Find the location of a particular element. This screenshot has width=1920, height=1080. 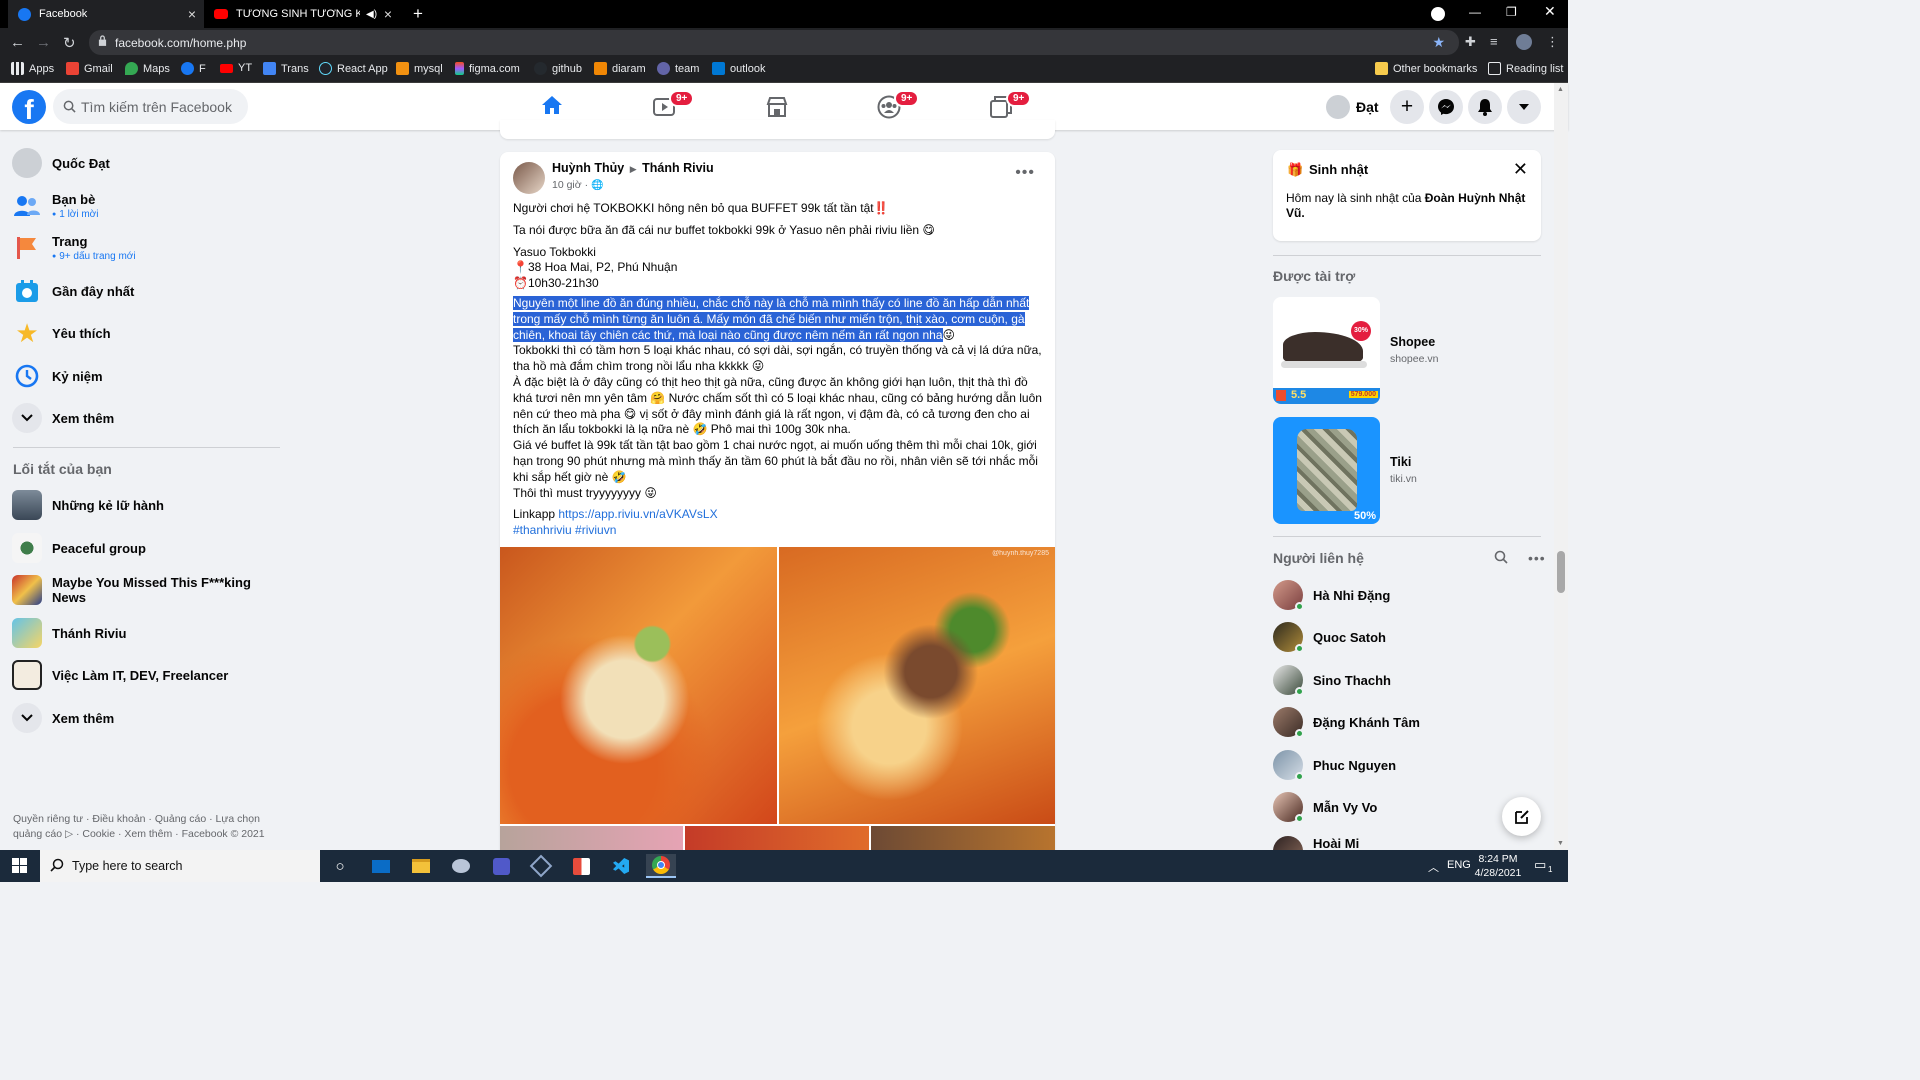

notifications-button is located at coordinates (1485, 107).